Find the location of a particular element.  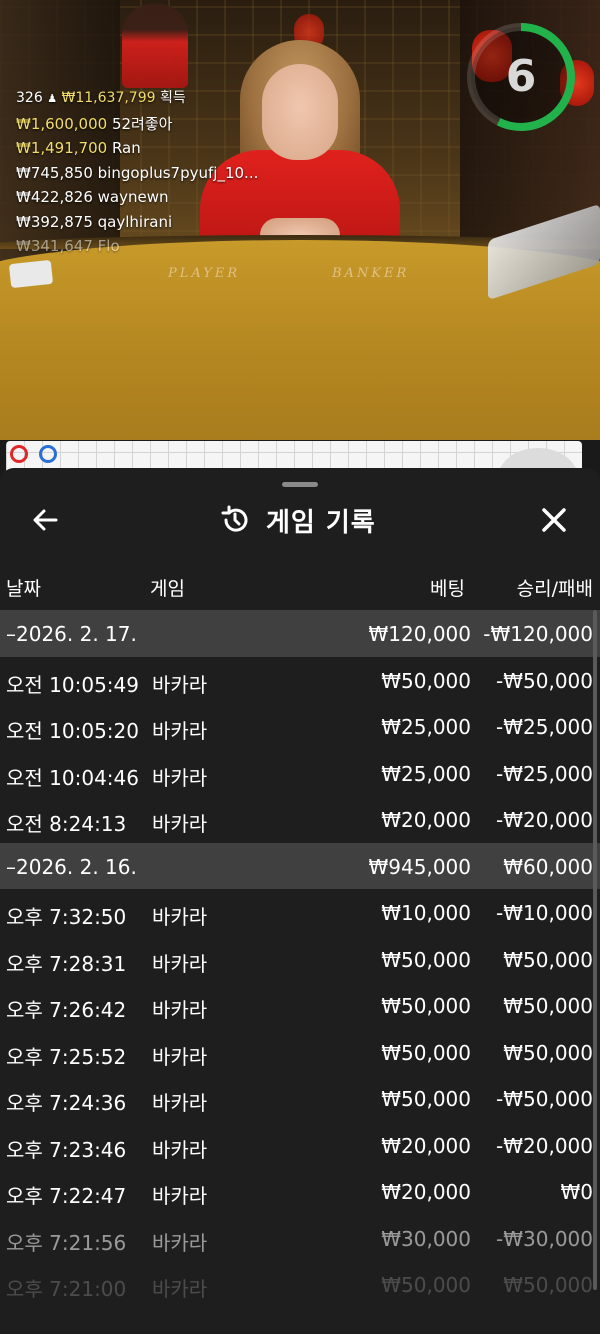

card-box is located at coordinates (31, 274).